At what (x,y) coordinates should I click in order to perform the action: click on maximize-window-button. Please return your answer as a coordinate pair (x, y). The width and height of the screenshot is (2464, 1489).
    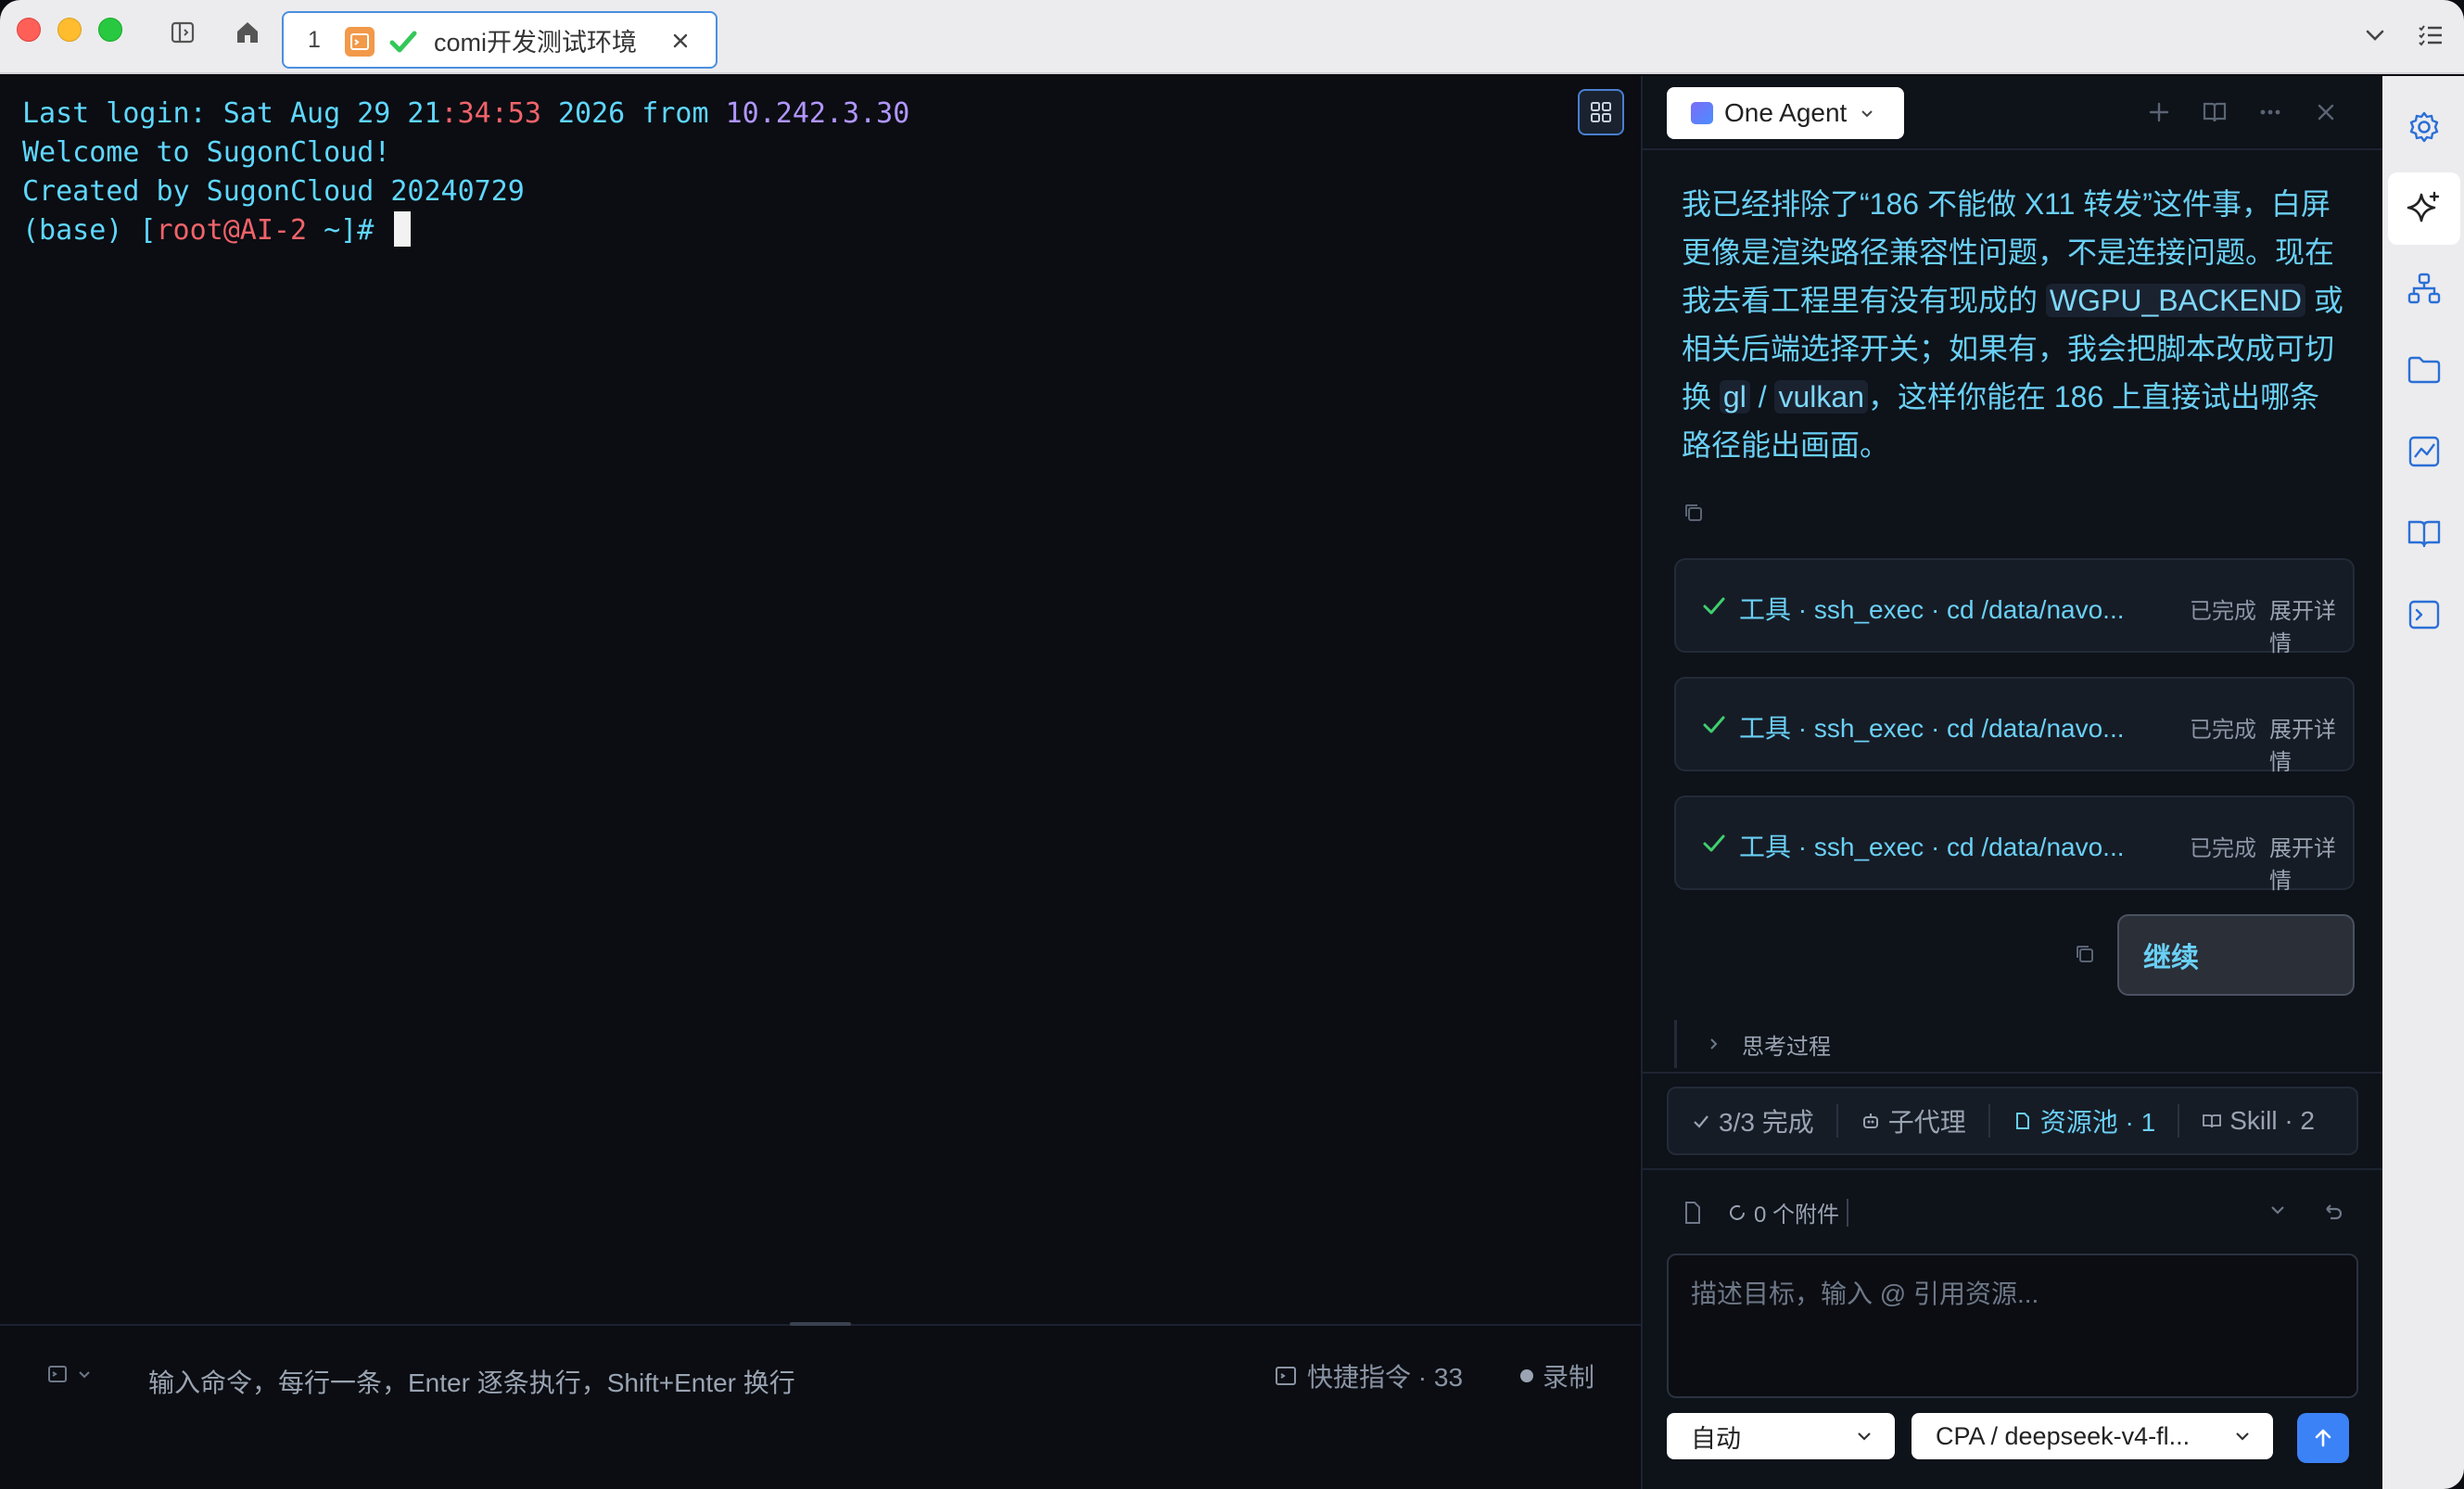
    Looking at the image, I should click on (110, 30).